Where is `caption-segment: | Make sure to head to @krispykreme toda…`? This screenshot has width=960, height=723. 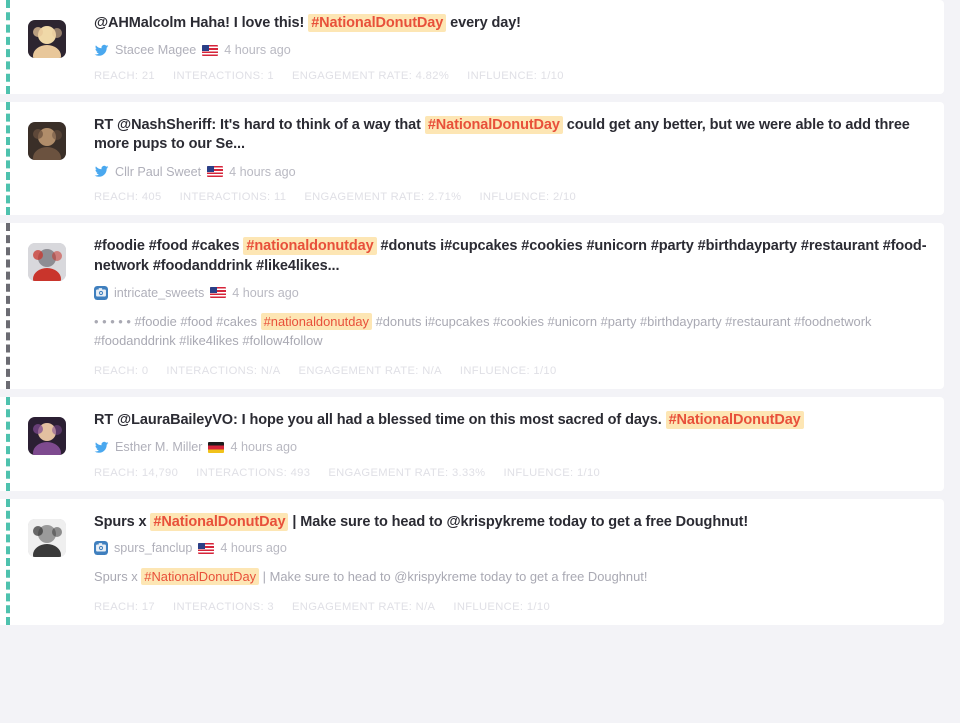 caption-segment: | Make sure to head to @krispykreme toda… is located at coordinates (453, 577).